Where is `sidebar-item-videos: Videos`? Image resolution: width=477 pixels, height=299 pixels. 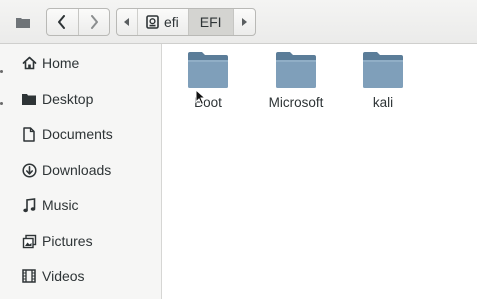
sidebar-item-videos: Videos is located at coordinates (80, 276).